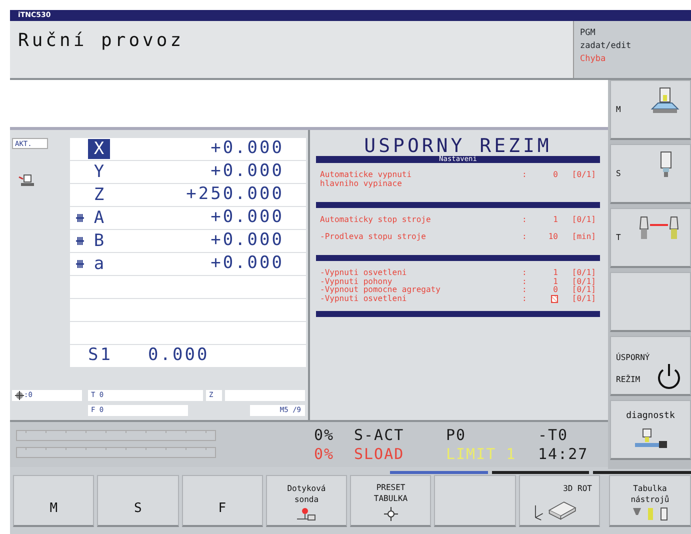  Describe the element at coordinates (554, 298) in the screenshot. I see `input-cursor` at that location.